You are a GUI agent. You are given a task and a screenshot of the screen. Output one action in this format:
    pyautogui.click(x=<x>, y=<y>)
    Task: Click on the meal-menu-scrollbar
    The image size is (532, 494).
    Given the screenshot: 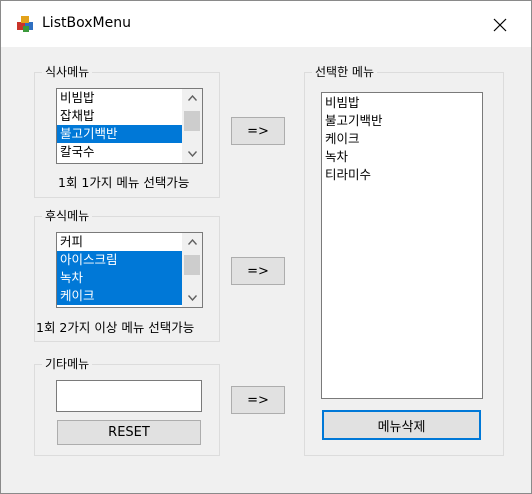 What is the action you would take?
    pyautogui.click(x=192, y=126)
    